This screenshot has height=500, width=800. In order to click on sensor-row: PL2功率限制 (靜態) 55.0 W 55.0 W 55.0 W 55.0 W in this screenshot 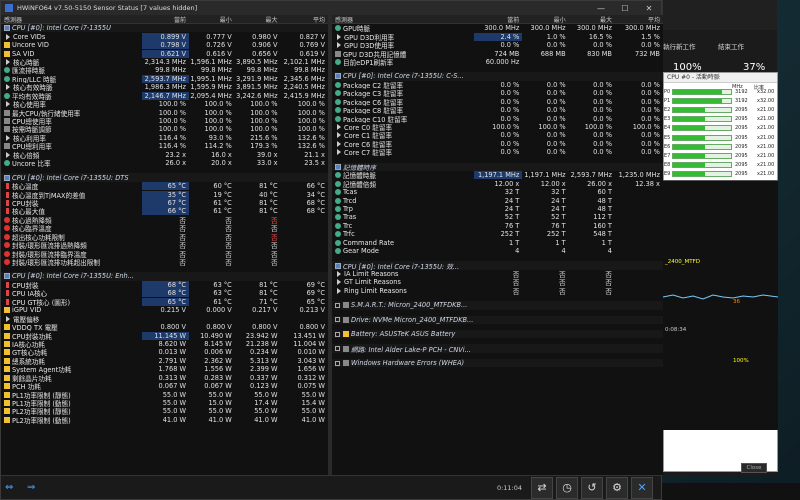, I will do `click(164, 411)`.